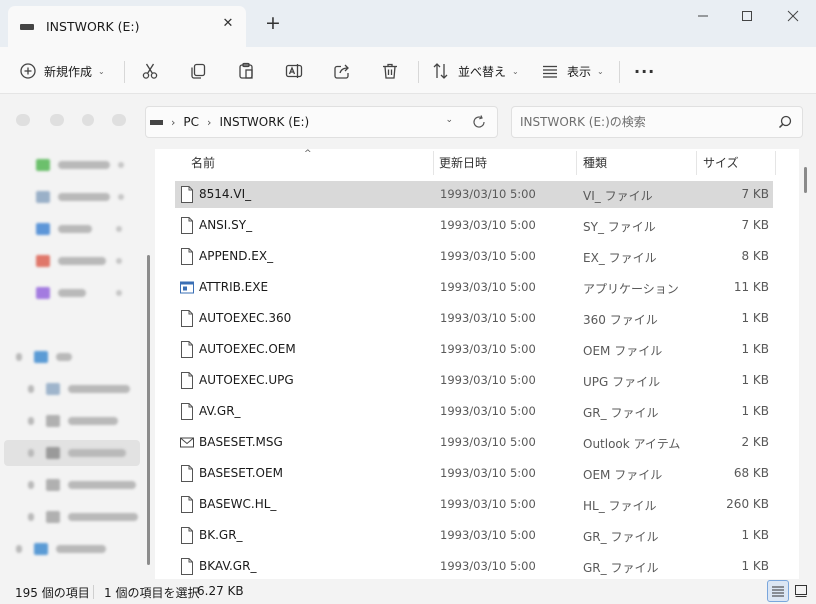 The height and width of the screenshot is (604, 816). I want to click on file-row: BASESET.OEM 1993/03/10 5:00 OEM ファイル 68 KB, so click(474, 473).